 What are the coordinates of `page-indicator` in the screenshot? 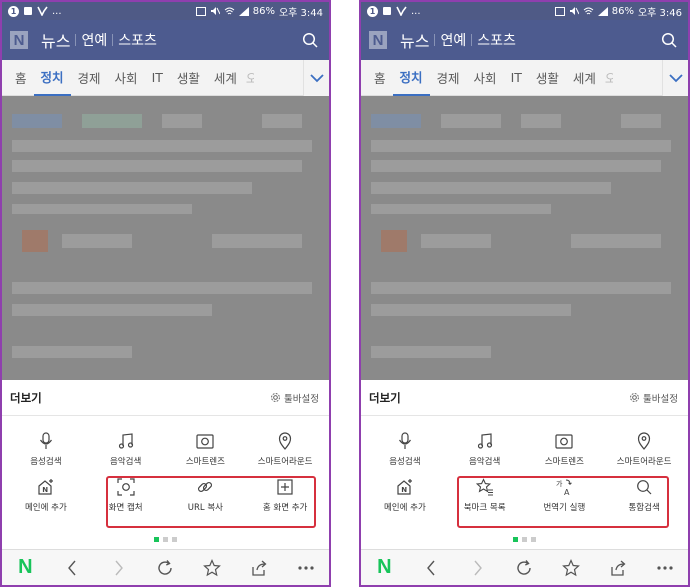 It's located at (165, 539).